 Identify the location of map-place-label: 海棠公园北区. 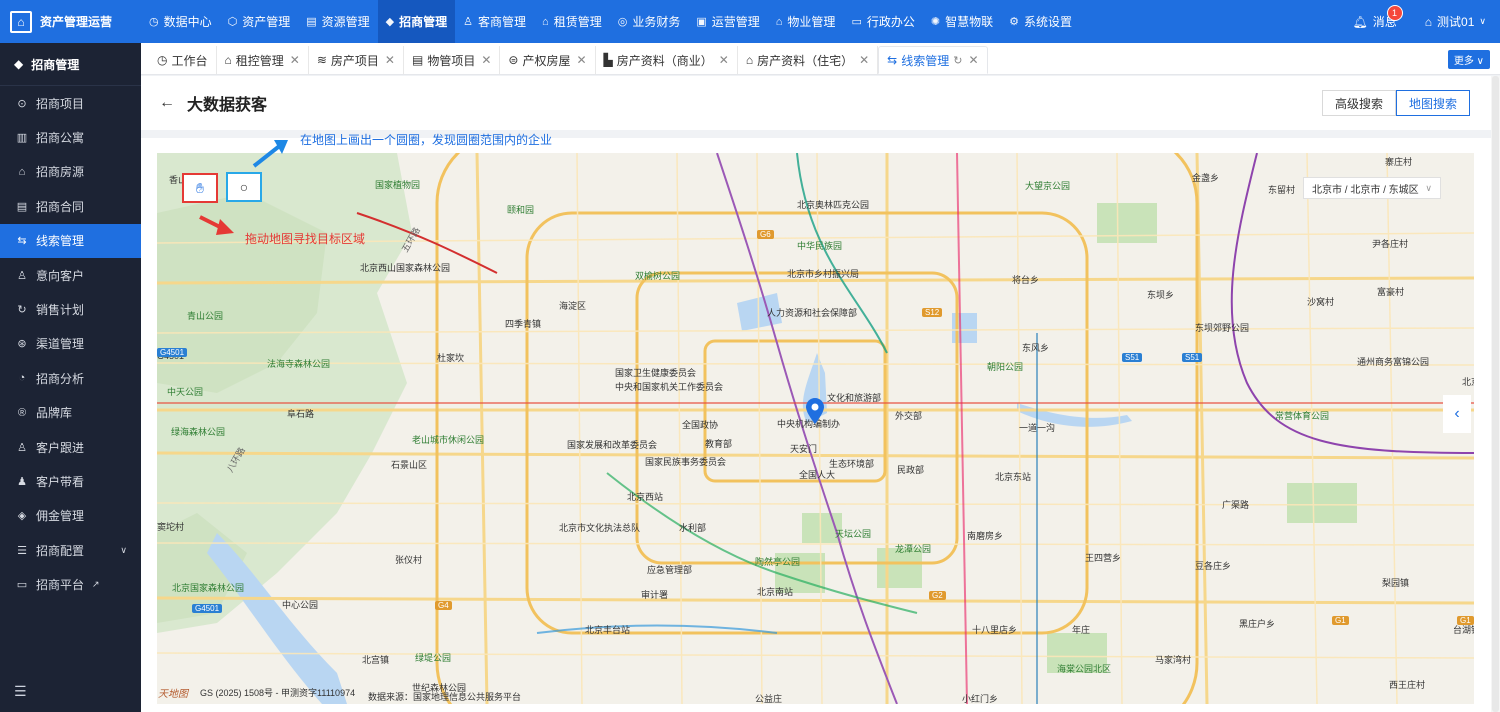
(1084, 669).